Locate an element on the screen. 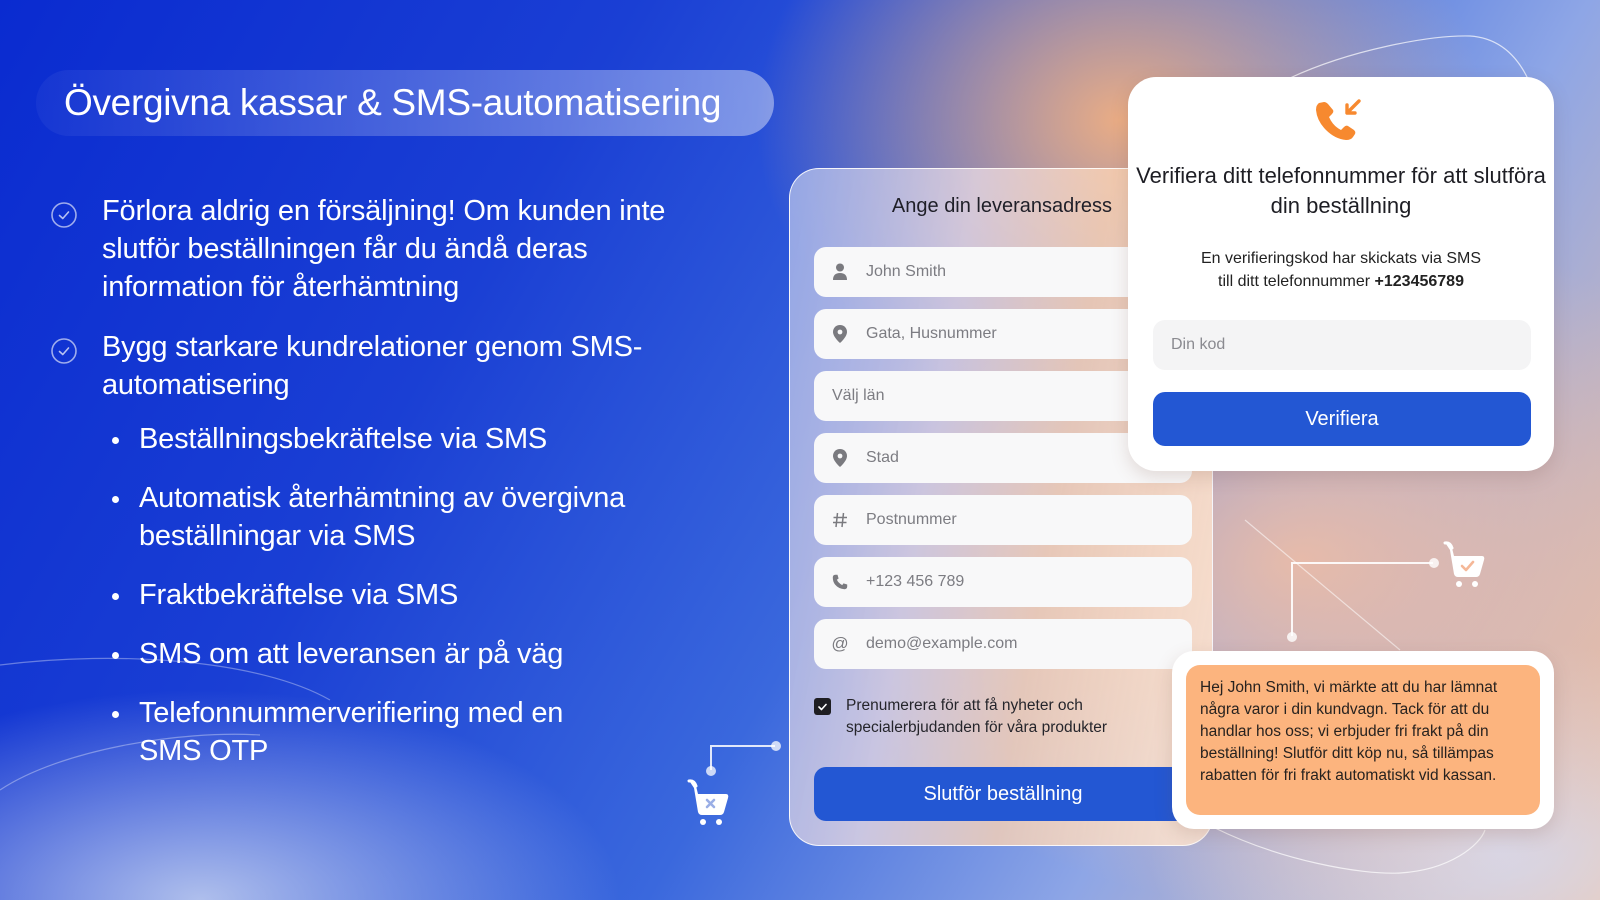 Image resolution: width=1600 pixels, height=900 pixels. verify-button: Verifiera is located at coordinates (1342, 419).